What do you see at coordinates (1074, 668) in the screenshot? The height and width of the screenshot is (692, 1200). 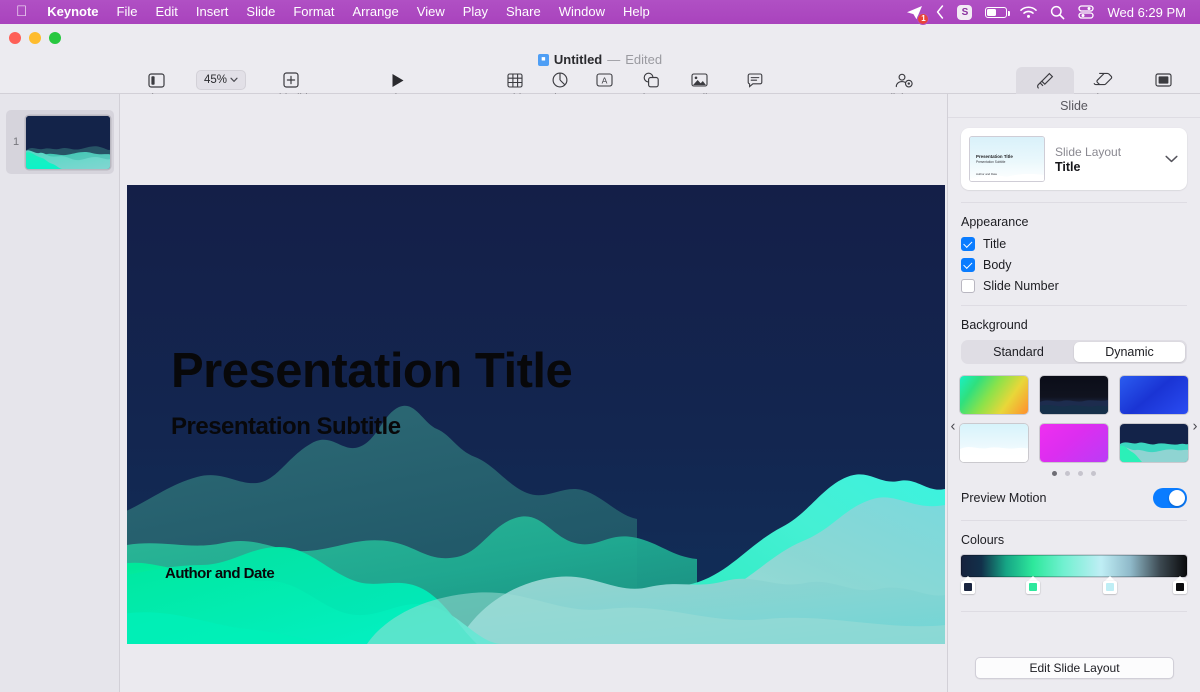 I see `edit-slide-layout-button: Edit Slide Layout` at bounding box center [1074, 668].